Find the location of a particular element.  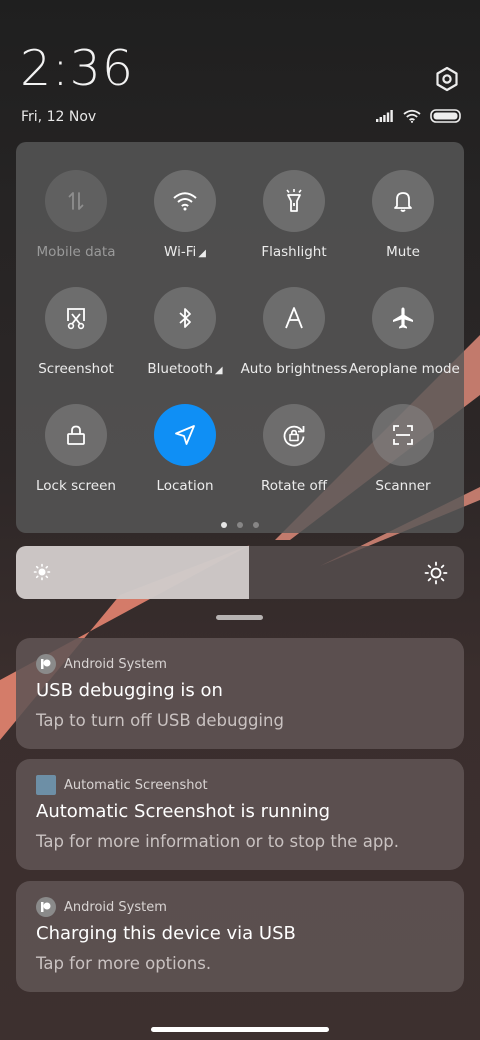

notification-text: Tap to turn off USB debugging is located at coordinates (160, 720).